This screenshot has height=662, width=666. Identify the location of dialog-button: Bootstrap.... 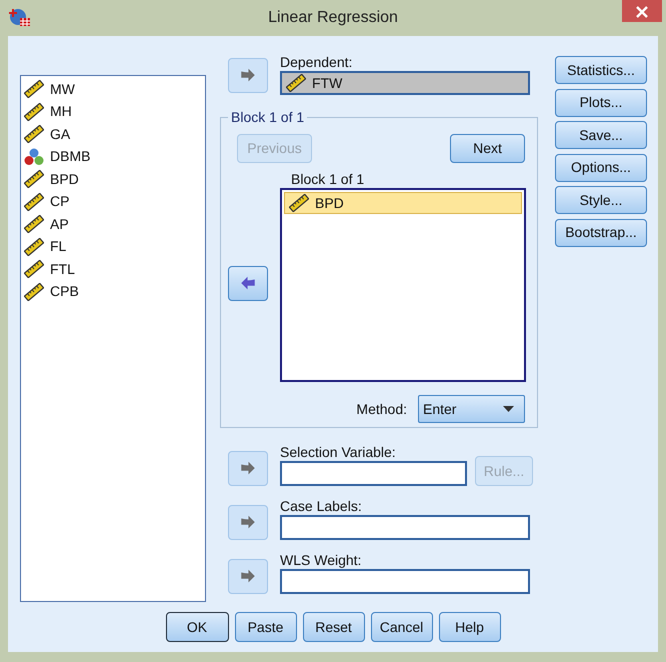
(601, 232).